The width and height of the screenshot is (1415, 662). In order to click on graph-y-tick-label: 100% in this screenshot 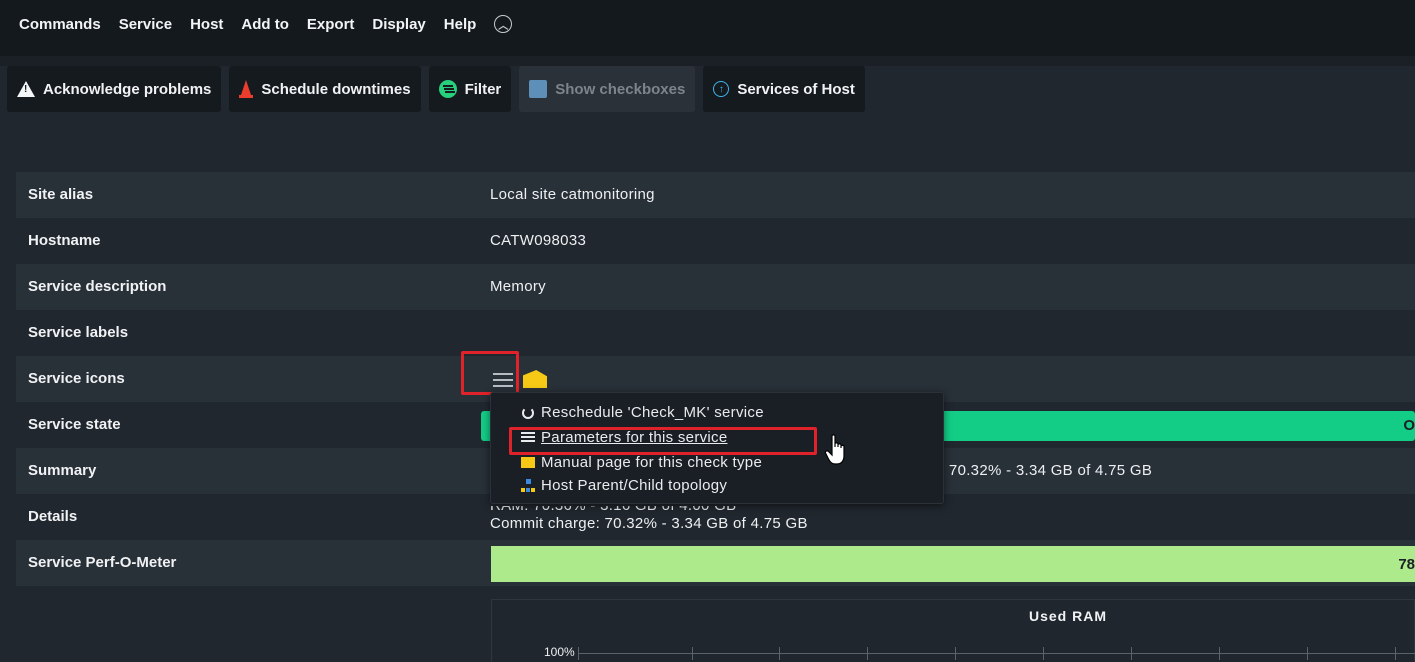, I will do `click(559, 652)`.